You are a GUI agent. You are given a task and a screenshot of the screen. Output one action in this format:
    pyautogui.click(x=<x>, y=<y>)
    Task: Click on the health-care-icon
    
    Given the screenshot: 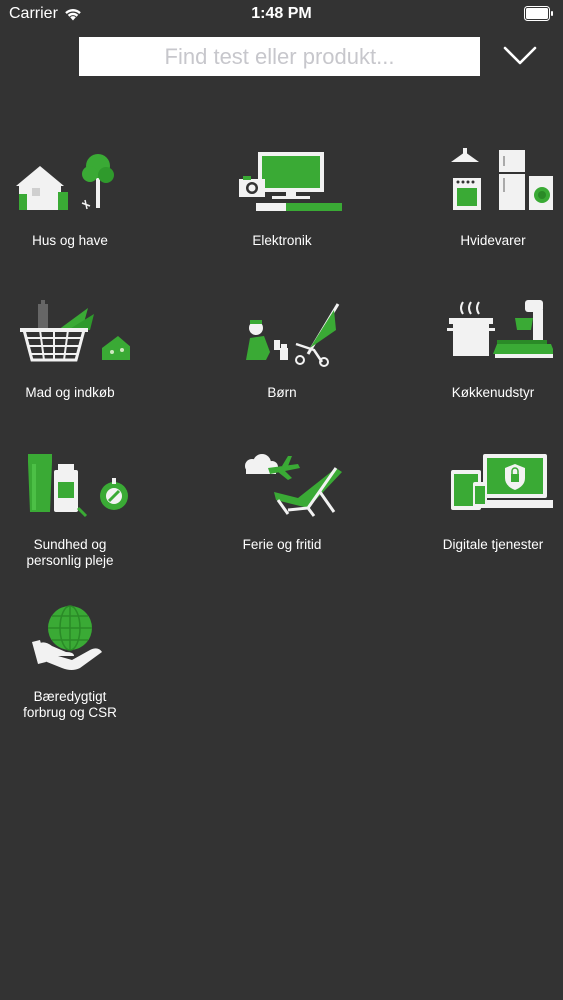 What is the action you would take?
    pyautogui.click(x=78, y=486)
    